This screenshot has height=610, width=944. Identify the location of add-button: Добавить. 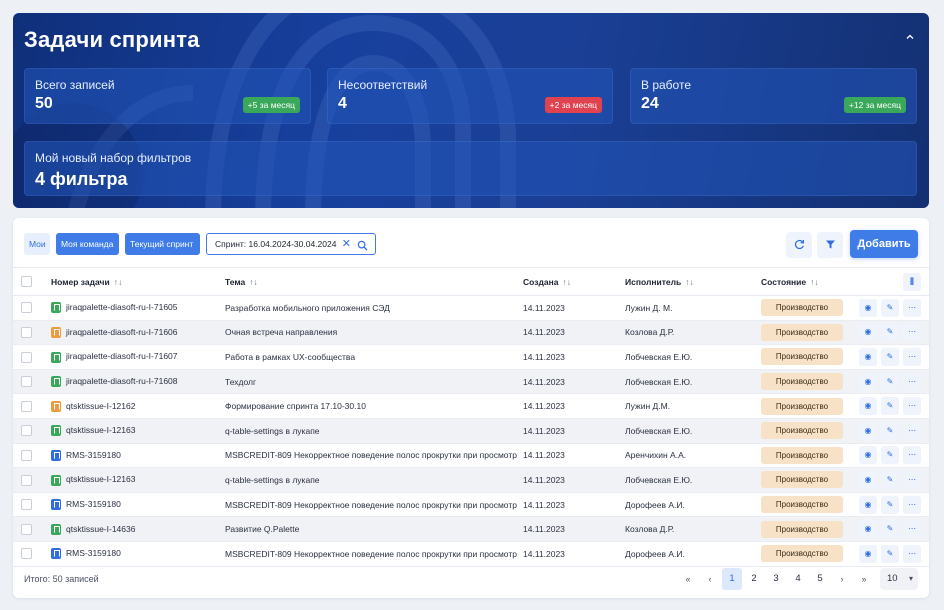
(884, 244).